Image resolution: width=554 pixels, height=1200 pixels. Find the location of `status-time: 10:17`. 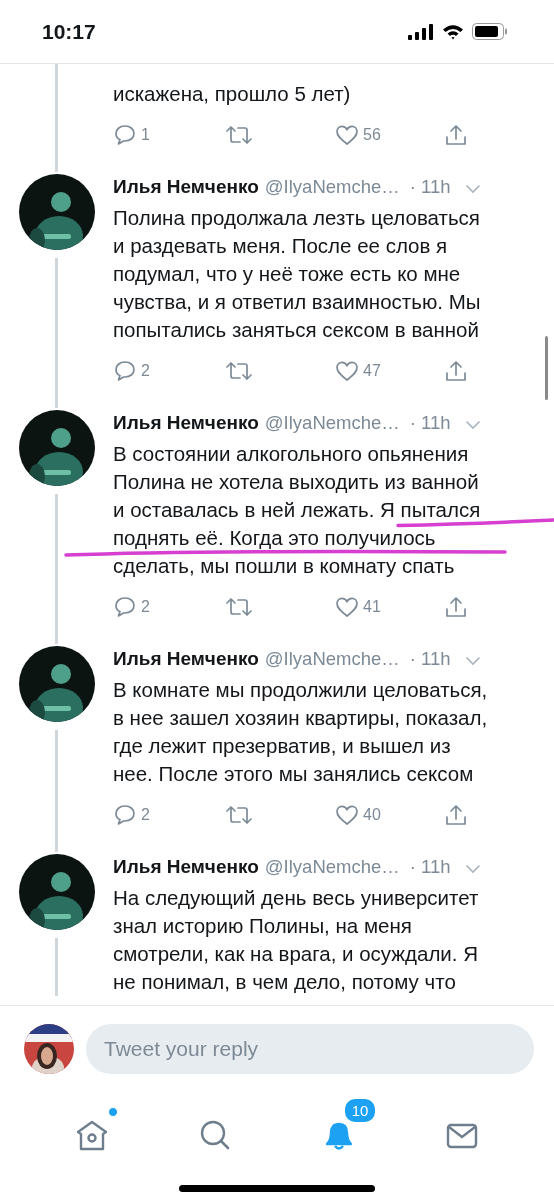

status-time: 10:17 is located at coordinates (69, 31).